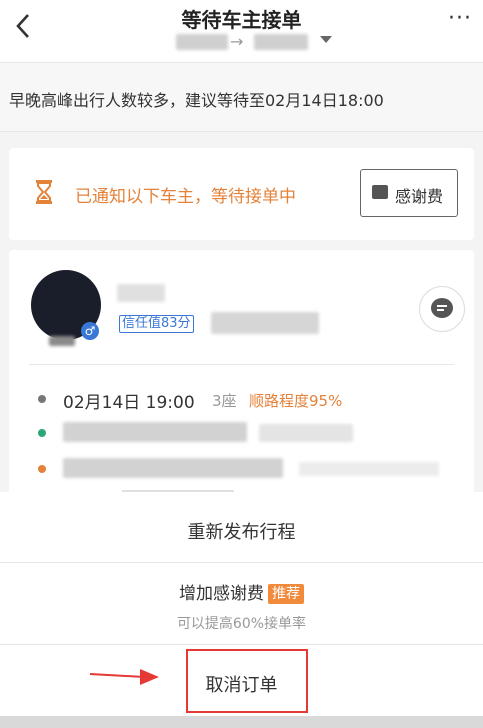  I want to click on pickup-address-redacted, so click(155, 432).